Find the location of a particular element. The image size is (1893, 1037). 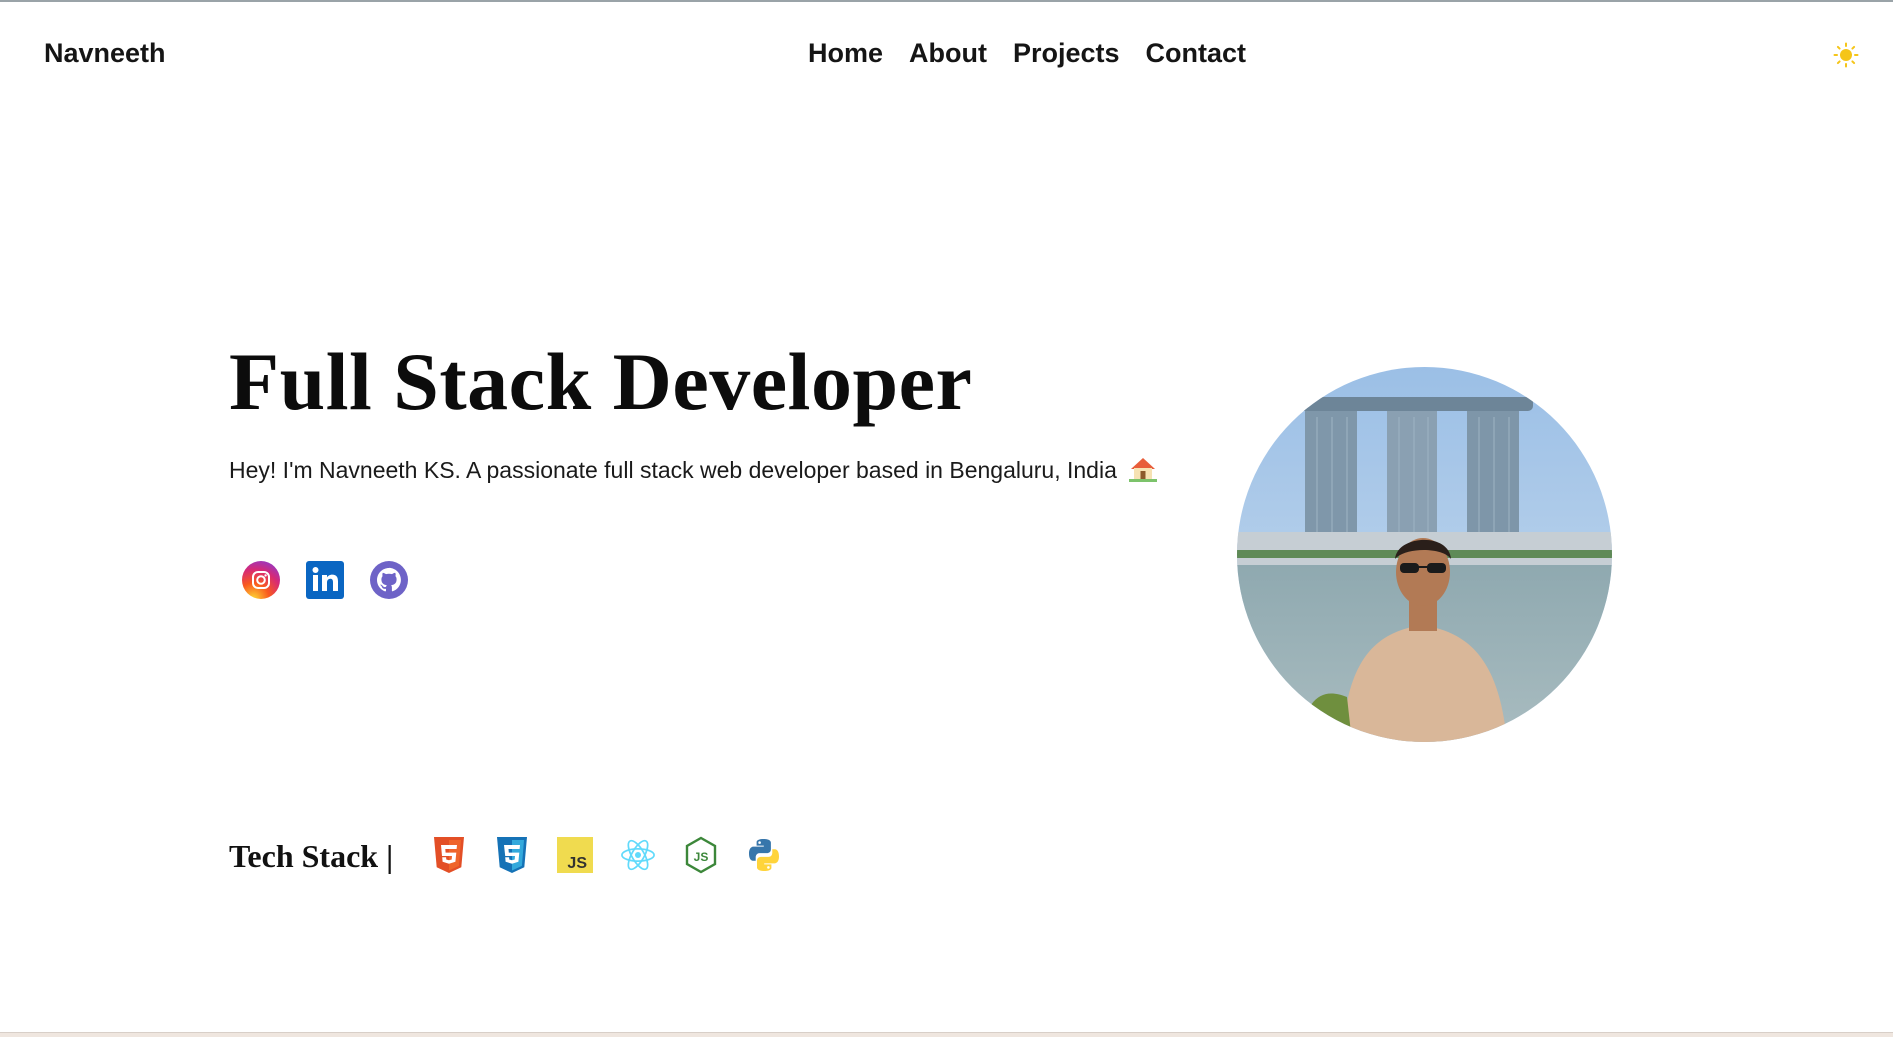

nav-about: About is located at coordinates (948, 53).